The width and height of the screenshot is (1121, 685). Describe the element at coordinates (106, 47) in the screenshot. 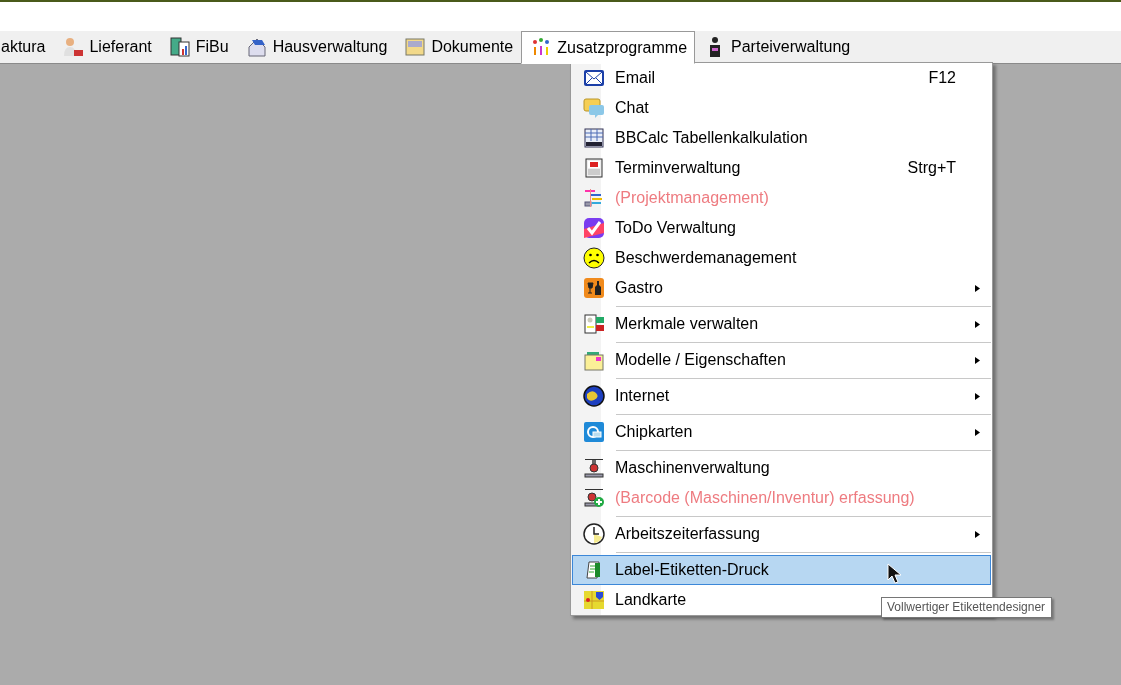

I see `menu-bar-item: Lieferant` at that location.